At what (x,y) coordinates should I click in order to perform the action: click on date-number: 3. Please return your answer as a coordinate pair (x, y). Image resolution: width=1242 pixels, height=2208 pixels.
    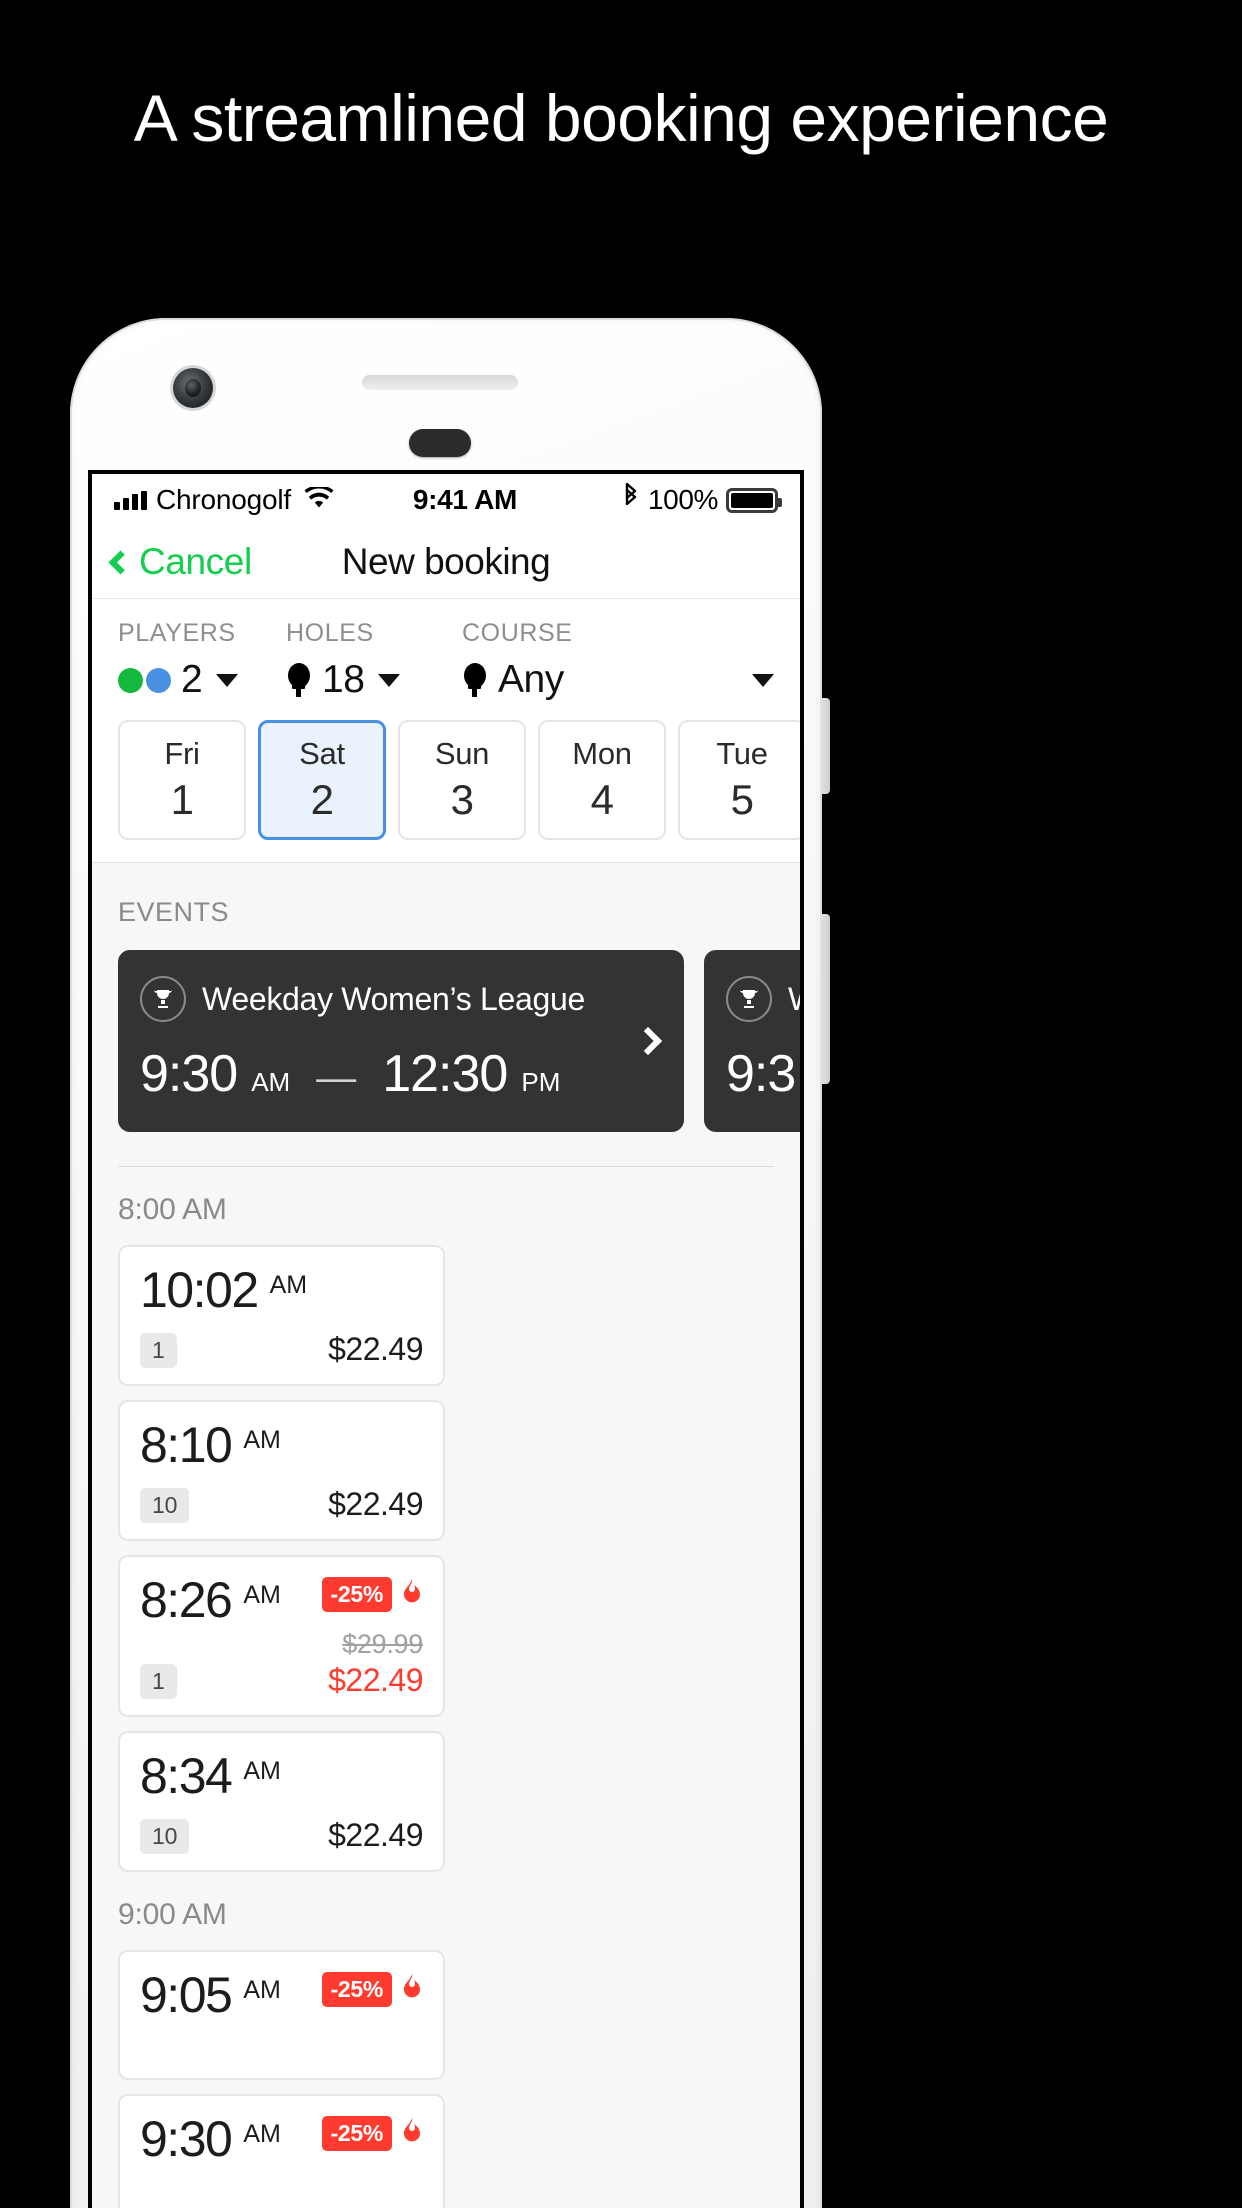
    Looking at the image, I should click on (462, 799).